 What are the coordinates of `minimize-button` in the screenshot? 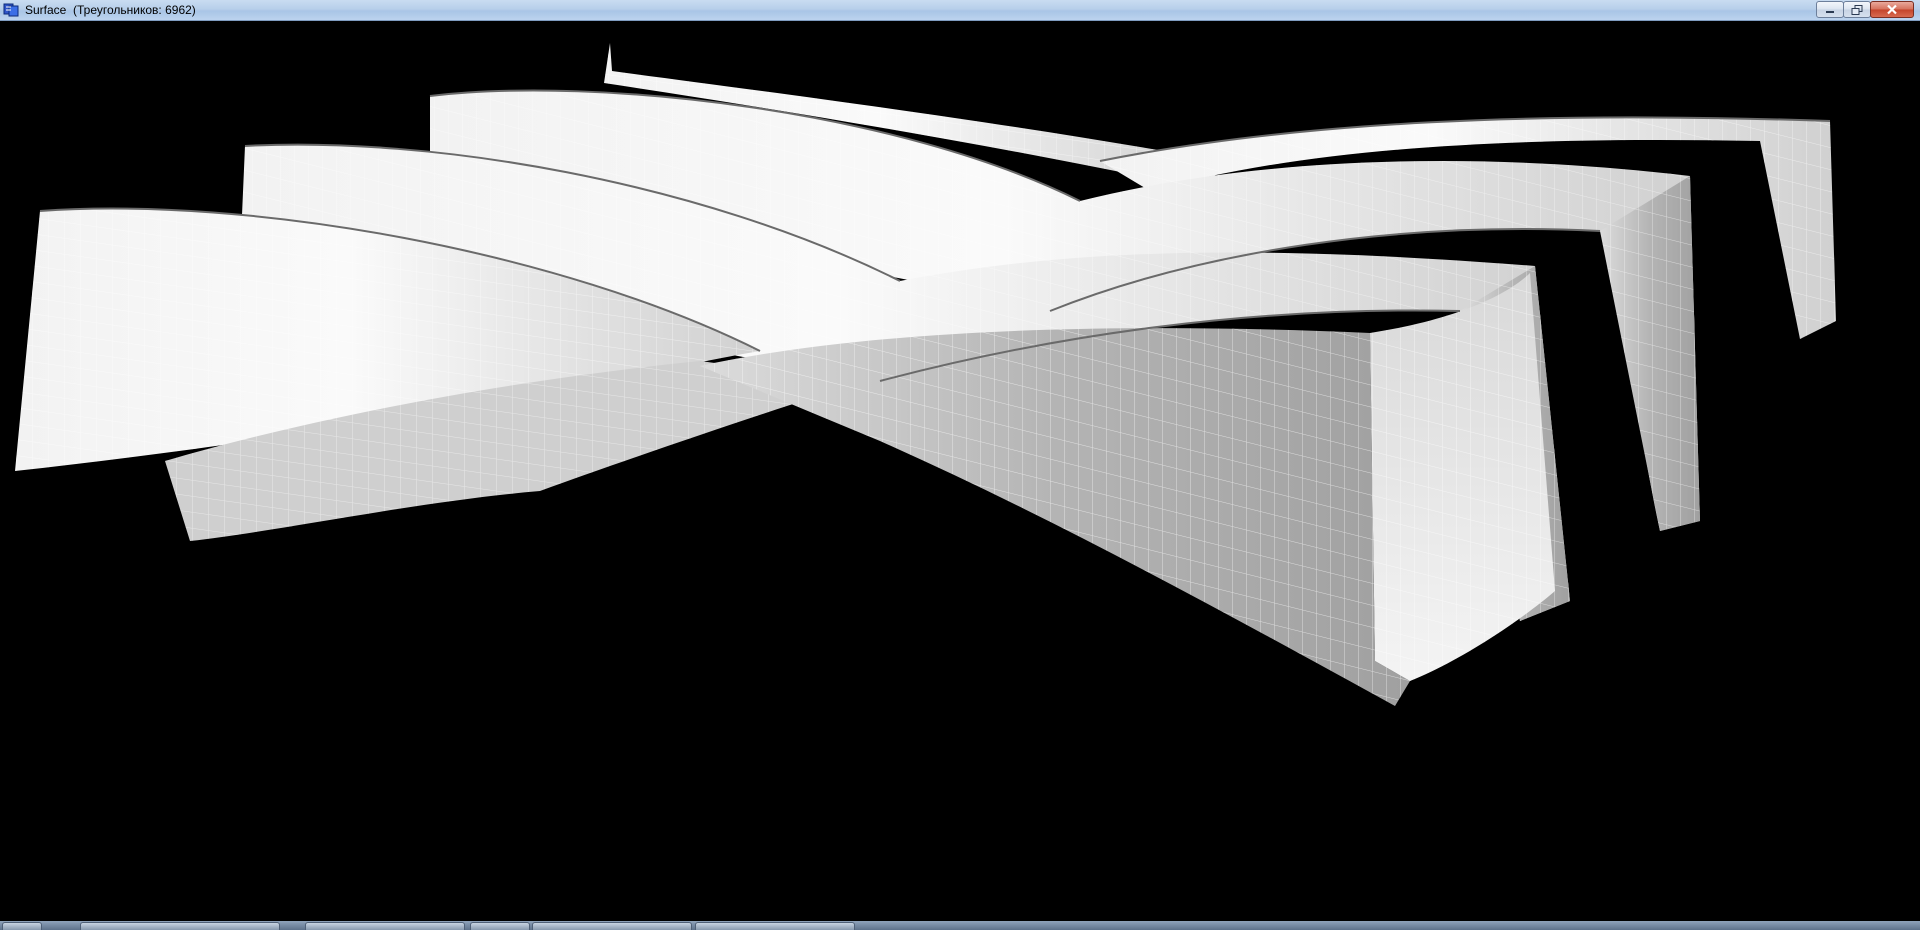 It's located at (1830, 9).